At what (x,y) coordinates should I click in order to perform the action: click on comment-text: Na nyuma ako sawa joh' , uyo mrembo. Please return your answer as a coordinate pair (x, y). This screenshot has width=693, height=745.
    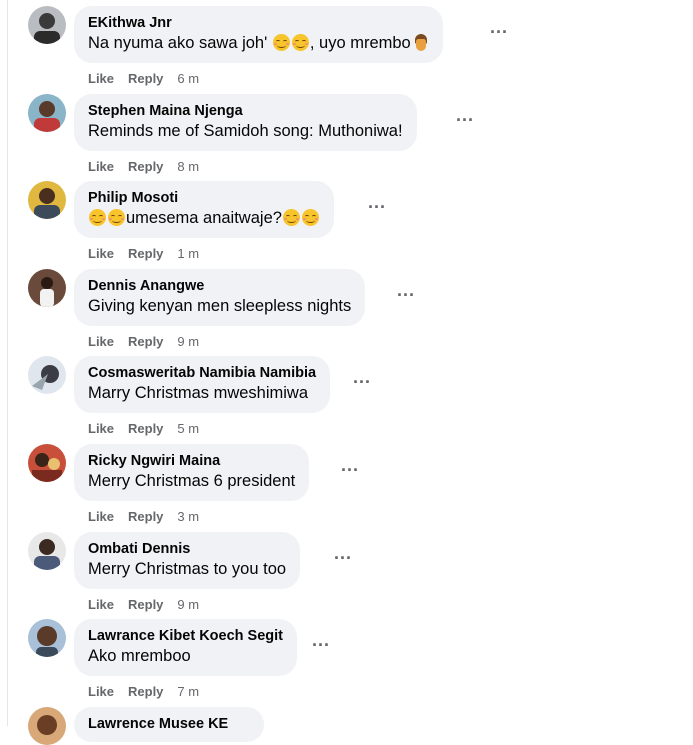
    Looking at the image, I should click on (258, 43).